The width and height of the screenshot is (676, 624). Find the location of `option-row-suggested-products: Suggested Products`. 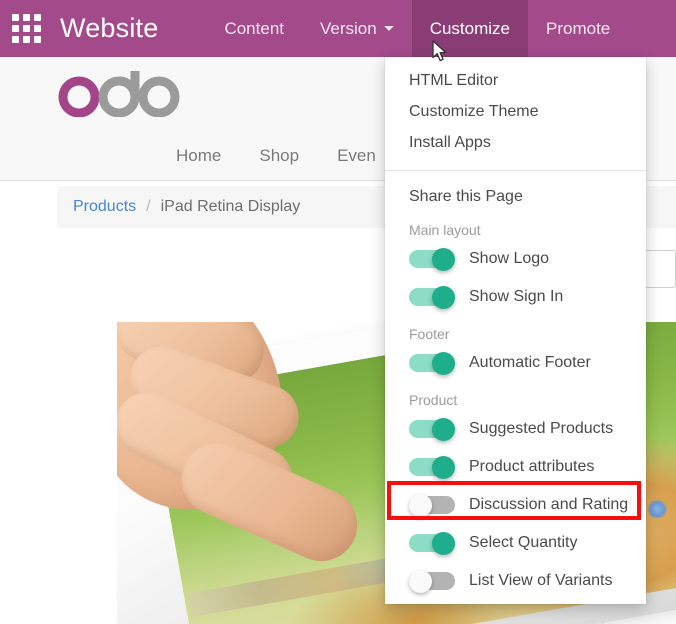

option-row-suggested-products: Suggested Products is located at coordinates (515, 429).